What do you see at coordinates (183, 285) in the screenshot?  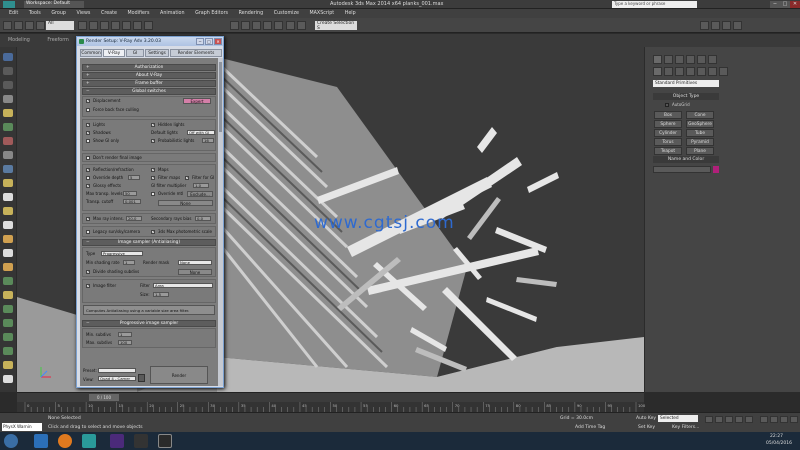 I see `filter-type-dropdown: Area` at bounding box center [183, 285].